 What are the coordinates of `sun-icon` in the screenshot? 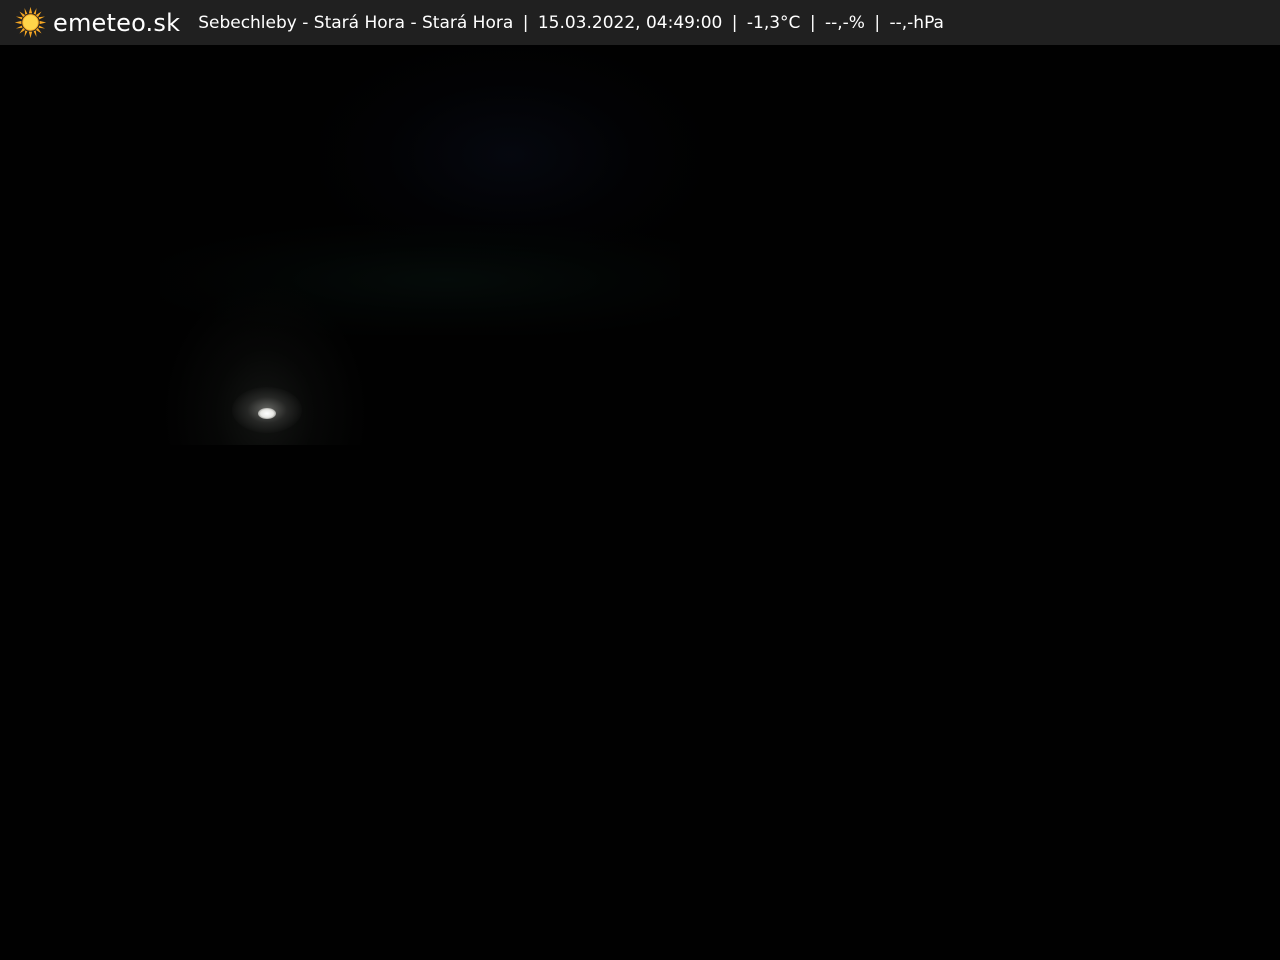 It's located at (30, 22).